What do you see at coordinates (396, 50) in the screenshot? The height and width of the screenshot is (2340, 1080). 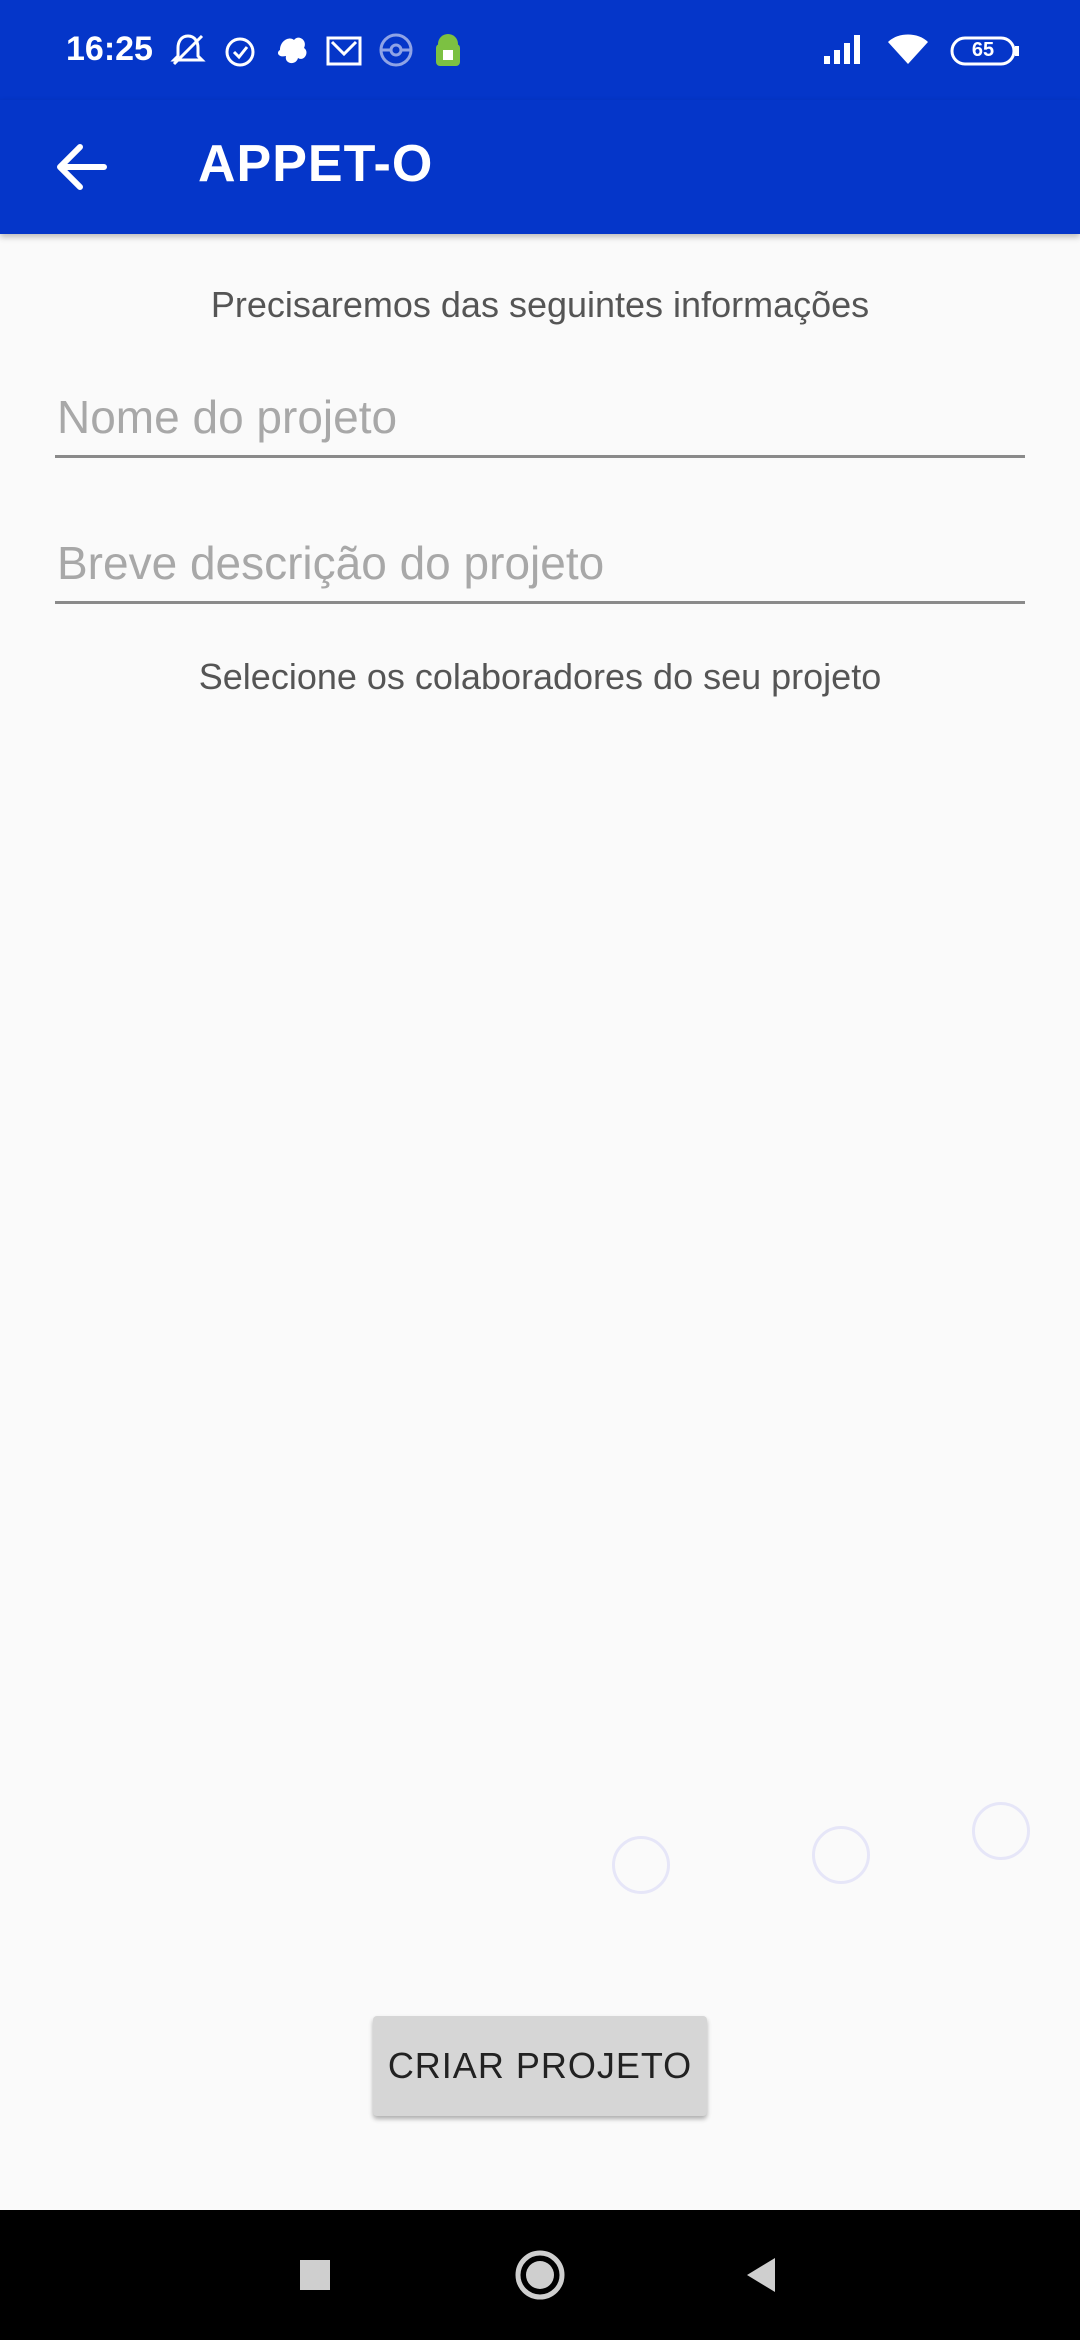 I see `pokeball-icon` at bounding box center [396, 50].